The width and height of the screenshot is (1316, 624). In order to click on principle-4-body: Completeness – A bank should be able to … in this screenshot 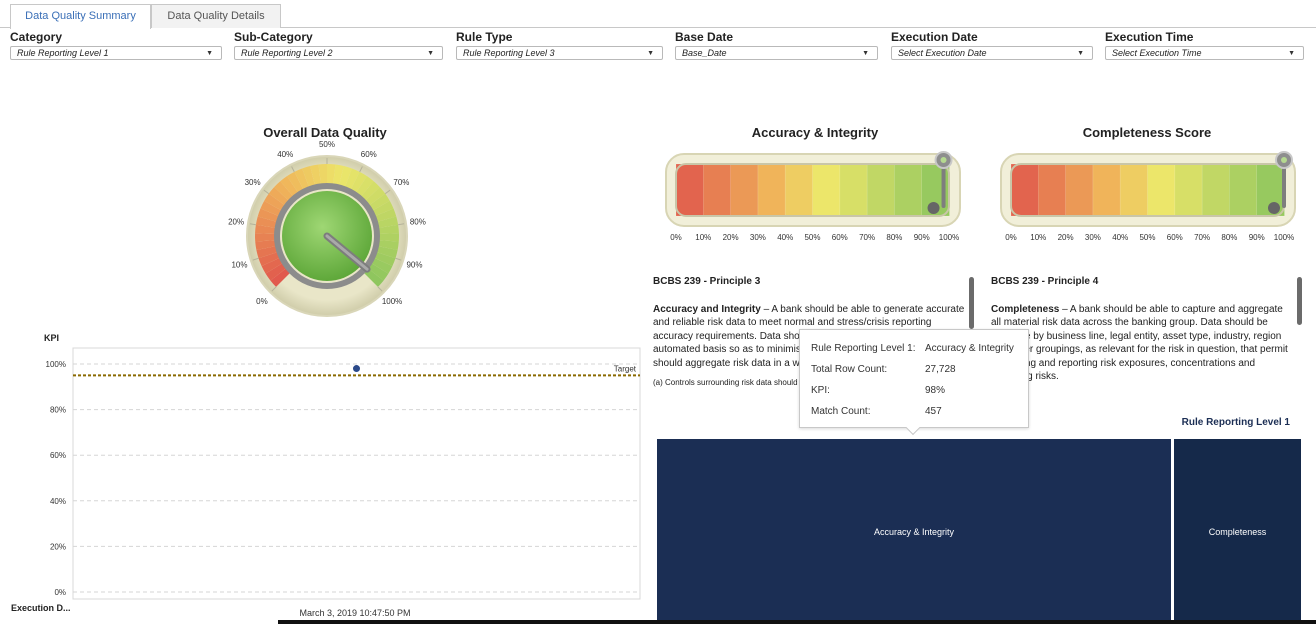, I will do `click(1142, 343)`.